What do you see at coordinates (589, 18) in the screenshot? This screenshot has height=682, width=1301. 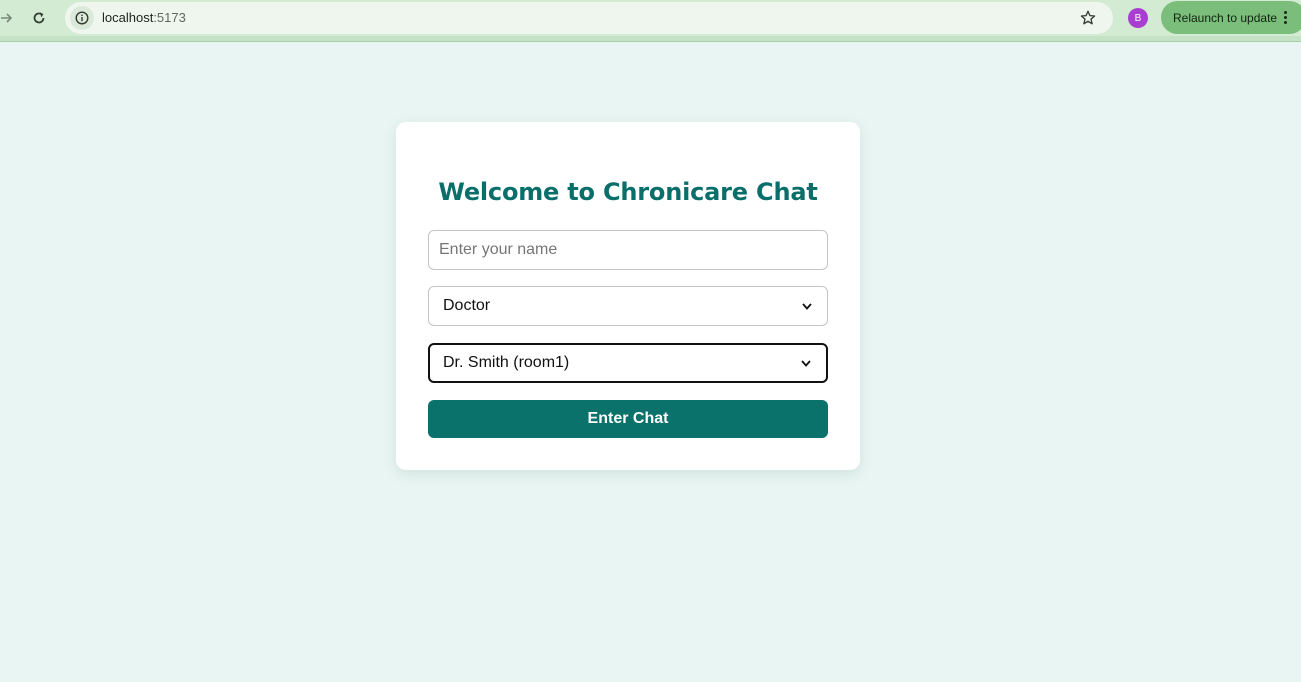 I see `address-bar: localhost:5173` at bounding box center [589, 18].